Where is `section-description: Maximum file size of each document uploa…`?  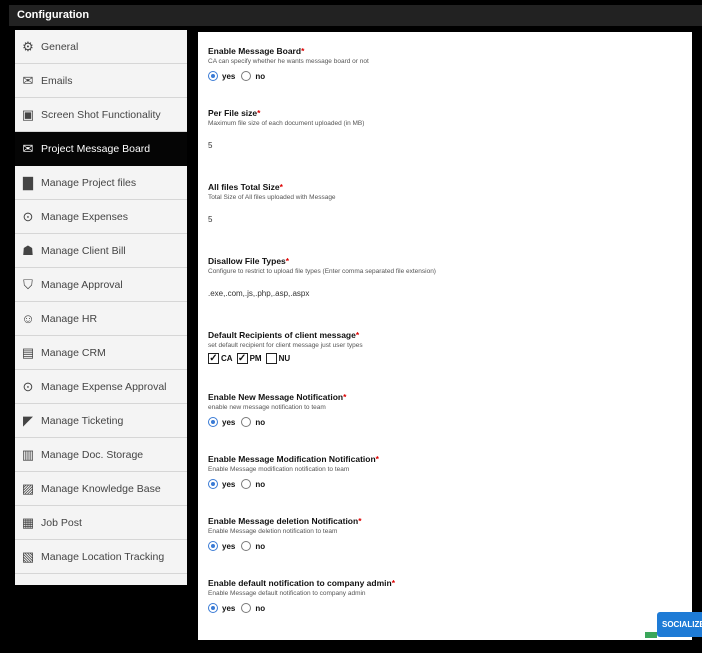
section-description: Maximum file size of each document uploa… is located at coordinates (286, 123).